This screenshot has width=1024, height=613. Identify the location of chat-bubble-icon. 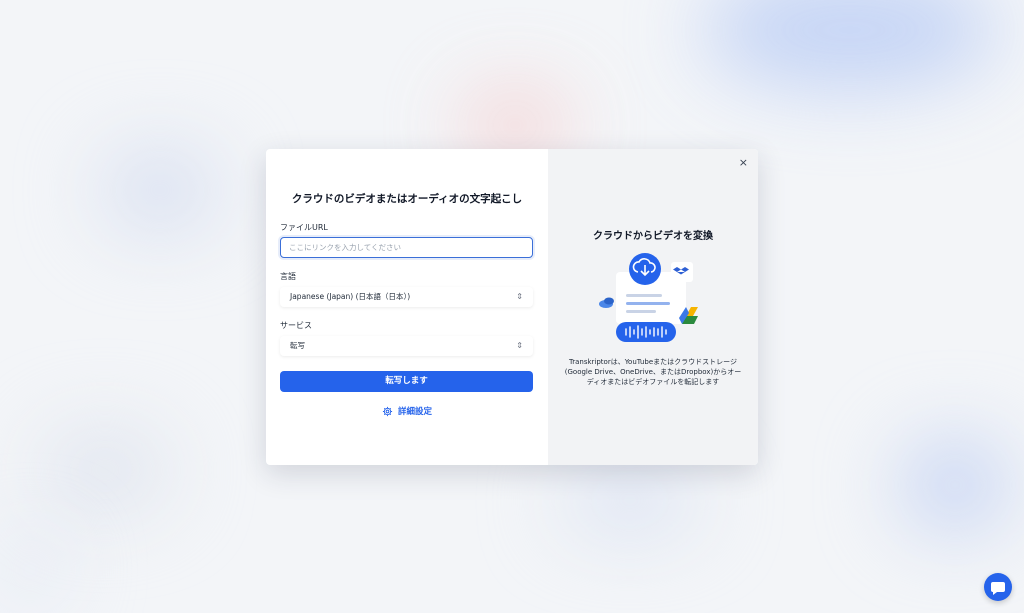
(998, 588).